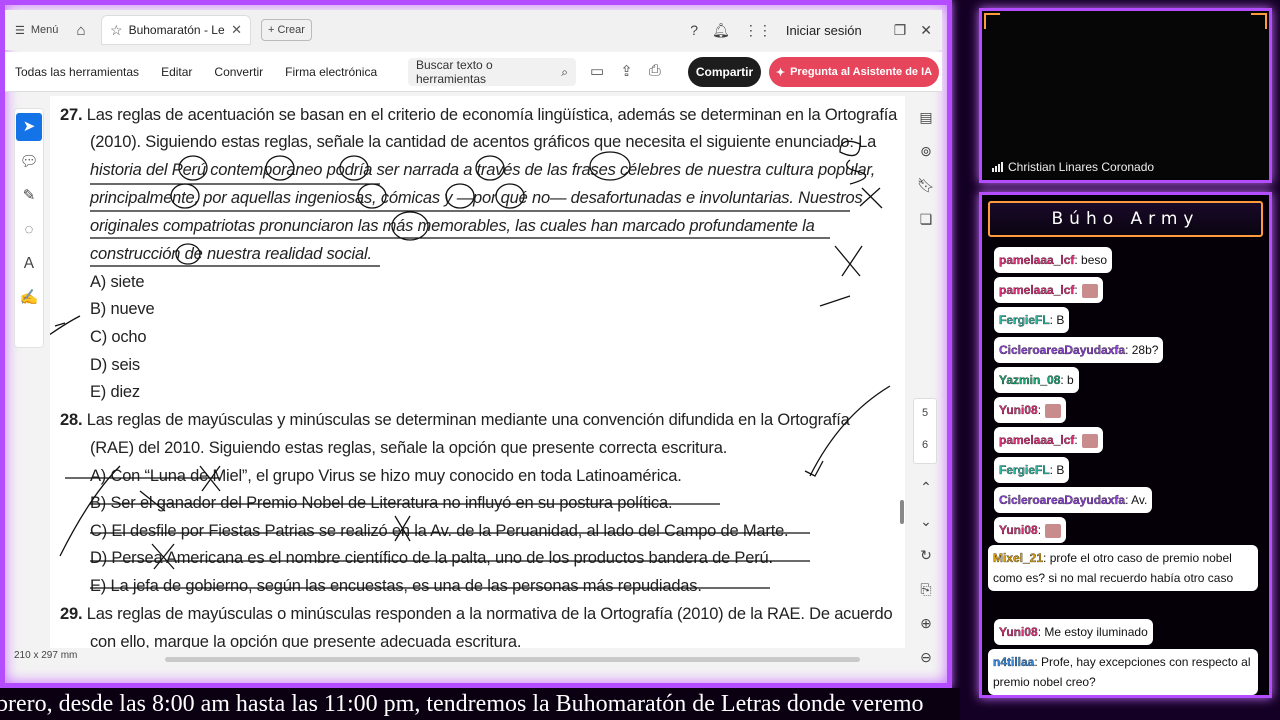 Image resolution: width=1280 pixels, height=720 pixels. I want to click on chat-text: : Me estoy iluminado, so click(1092, 632).